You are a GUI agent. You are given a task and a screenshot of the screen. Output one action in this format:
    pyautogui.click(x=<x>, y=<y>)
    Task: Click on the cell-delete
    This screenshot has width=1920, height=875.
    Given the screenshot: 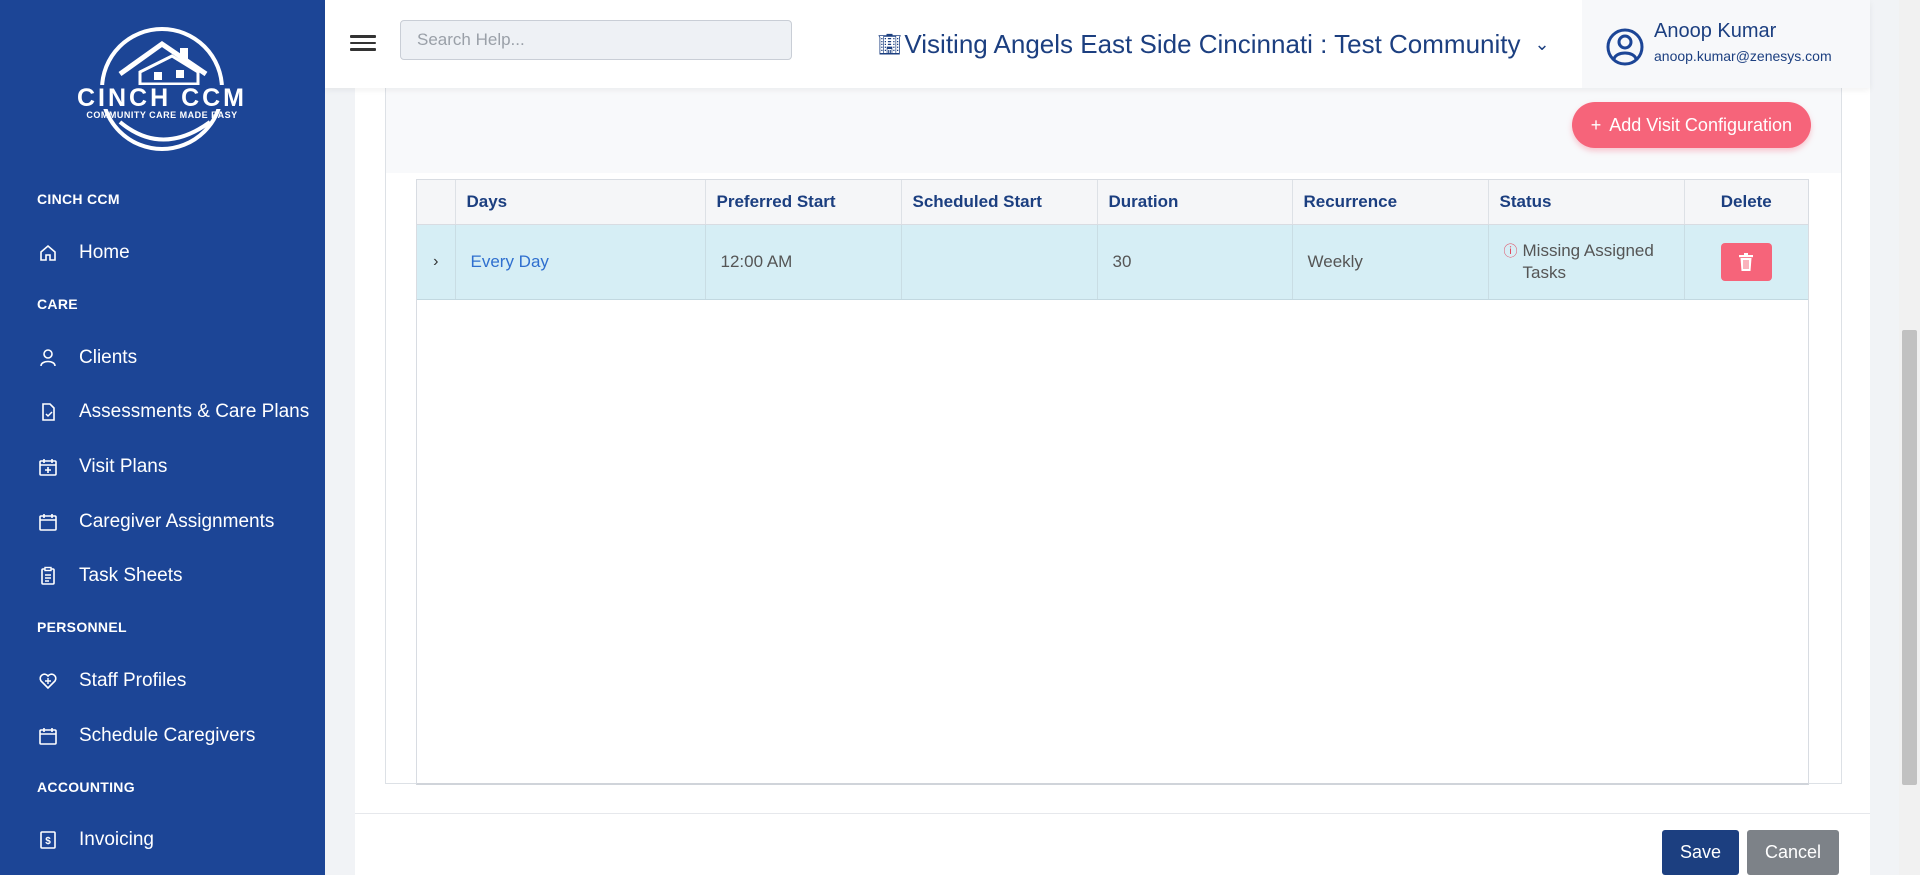 What is the action you would take?
    pyautogui.click(x=1746, y=262)
    